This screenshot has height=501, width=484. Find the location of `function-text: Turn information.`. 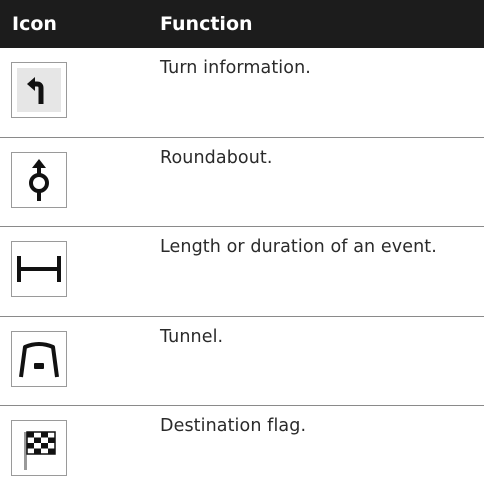

function-text: Turn information. is located at coordinates (235, 68).